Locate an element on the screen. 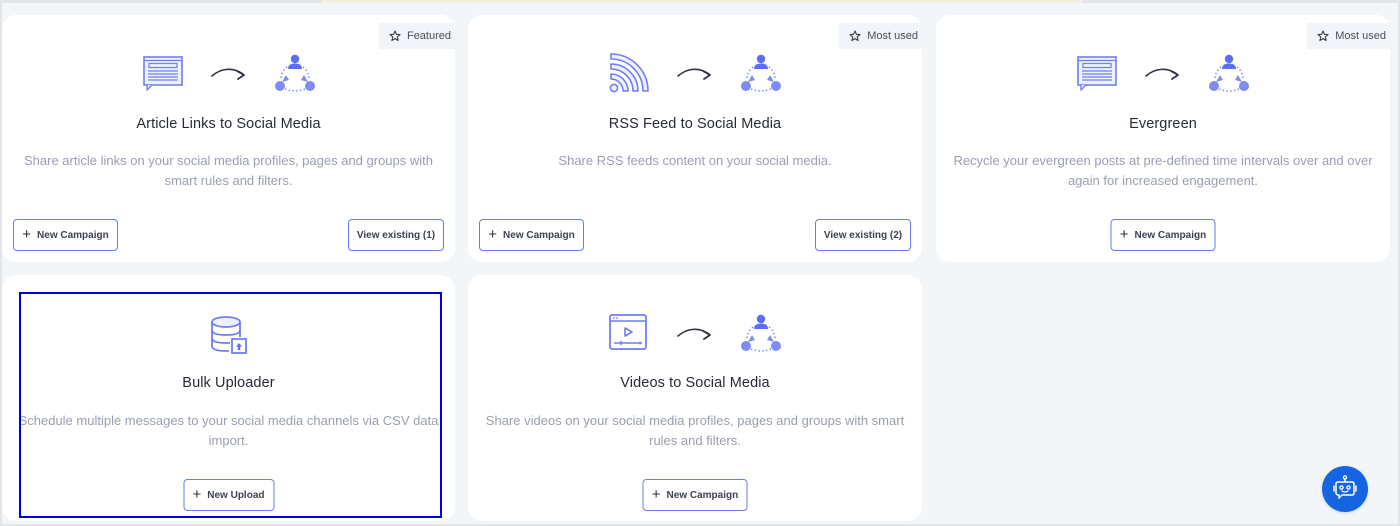 This screenshot has height=526, width=1400. card-title: Article Links to Social Media is located at coordinates (228, 124).